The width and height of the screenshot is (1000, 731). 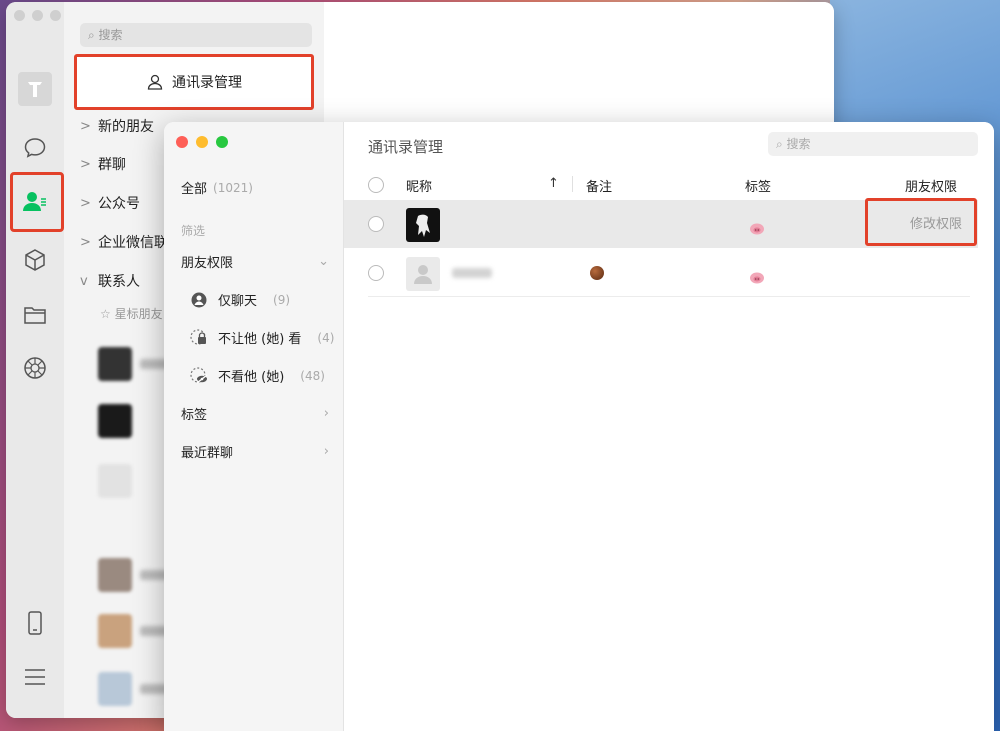 What do you see at coordinates (35, 89) in the screenshot?
I see `avatar` at bounding box center [35, 89].